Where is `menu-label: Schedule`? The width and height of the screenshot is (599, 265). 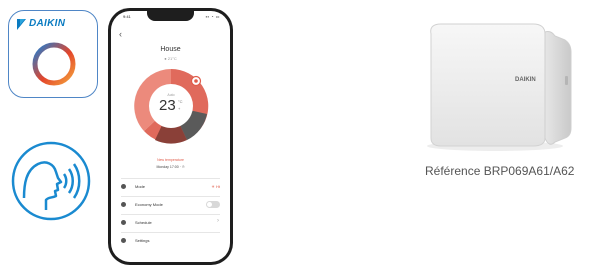
menu-label: Schedule is located at coordinates (143, 222).